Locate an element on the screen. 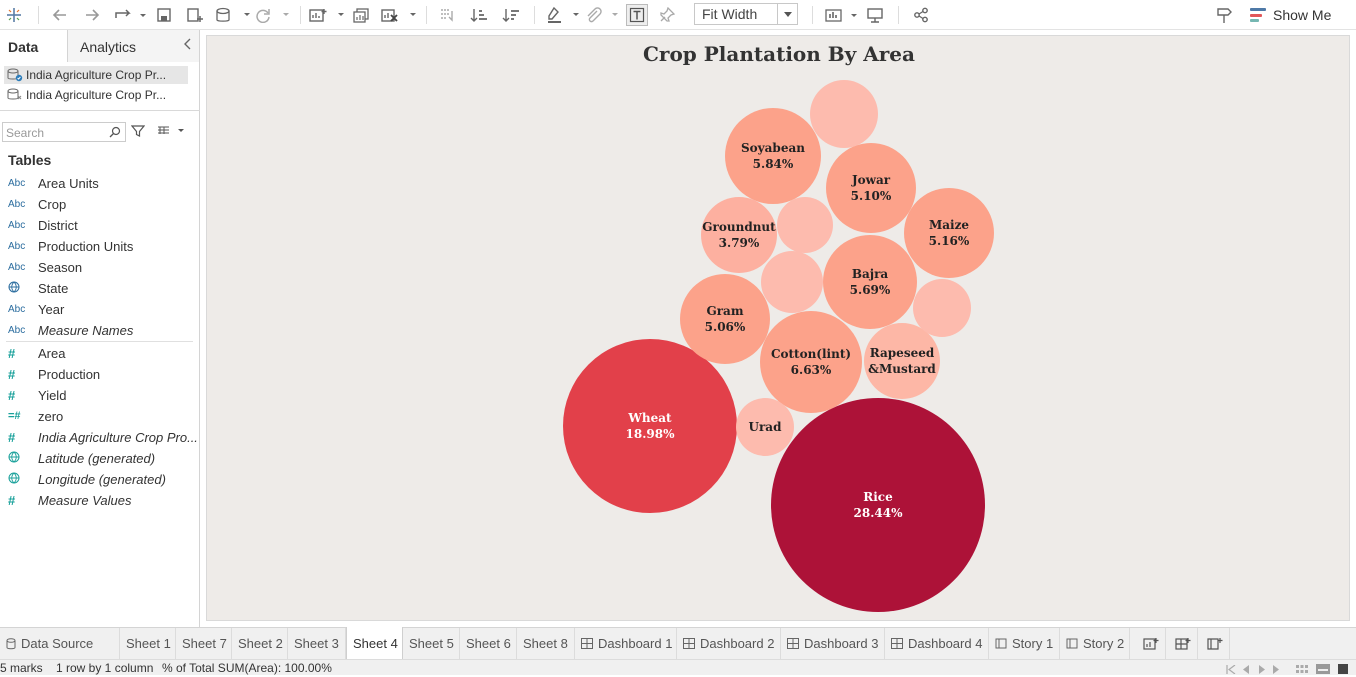 This screenshot has width=1356, height=677. tab-sheet: Sheet 6 is located at coordinates (488, 643).